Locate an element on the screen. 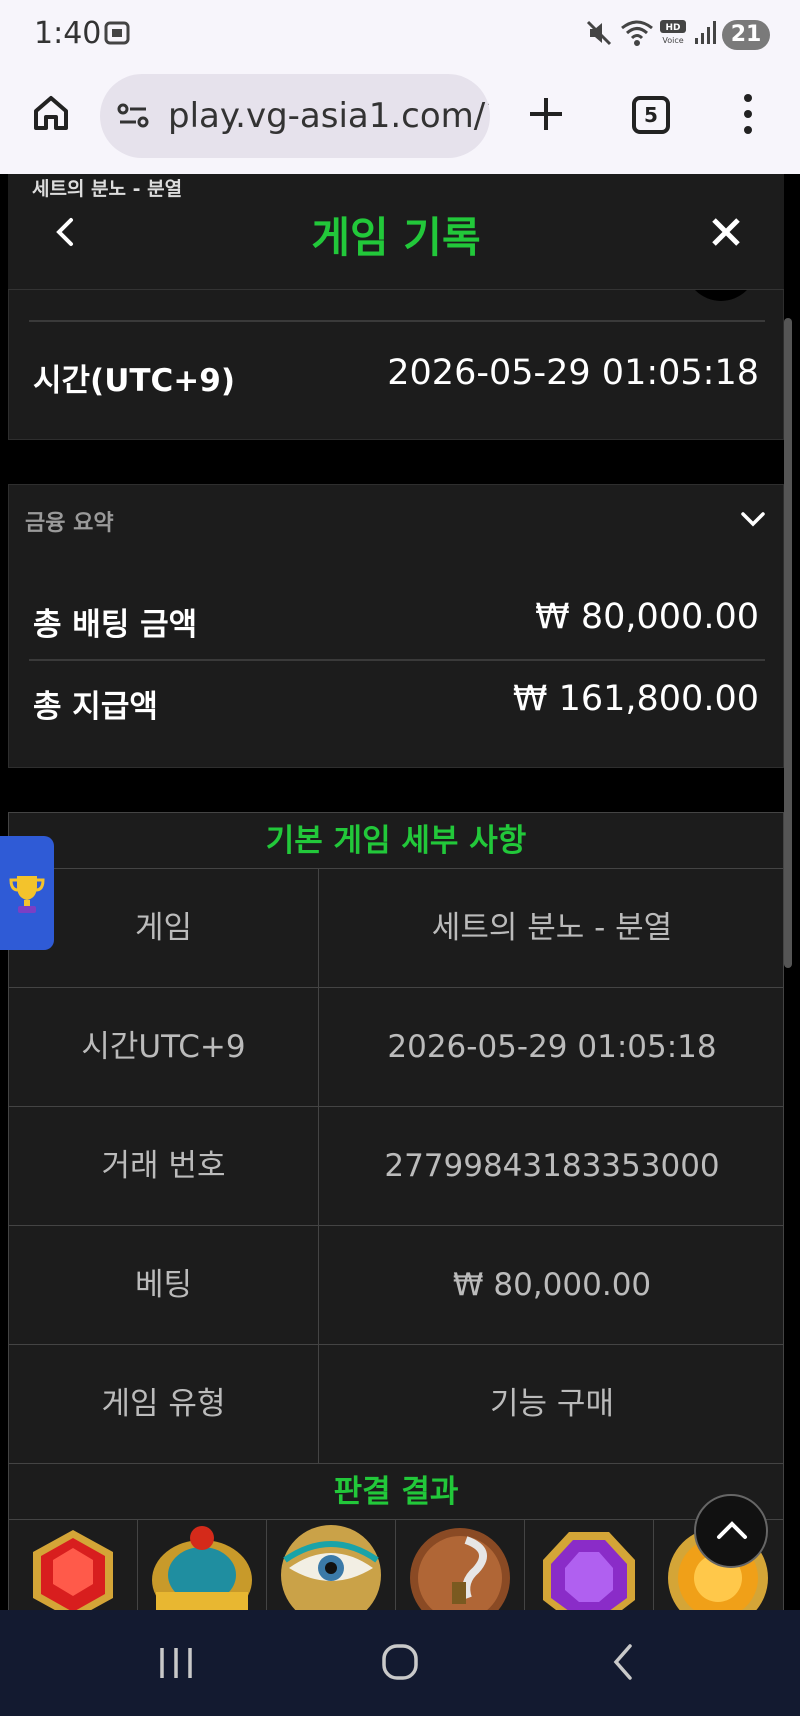 The width and height of the screenshot is (800, 1716). table-cell-value: ₩ 80,000.00 is located at coordinates (552, 1285).